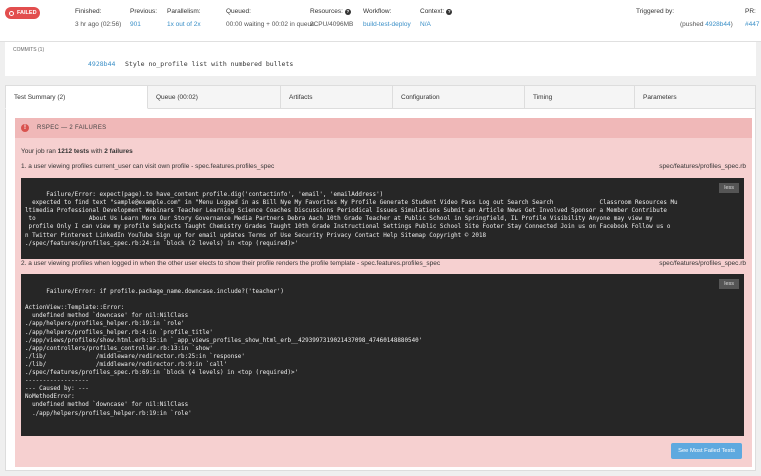 The height and width of the screenshot is (476, 761). What do you see at coordinates (184, 24) in the screenshot?
I see `parallelism-link: 1x out of 2x` at bounding box center [184, 24].